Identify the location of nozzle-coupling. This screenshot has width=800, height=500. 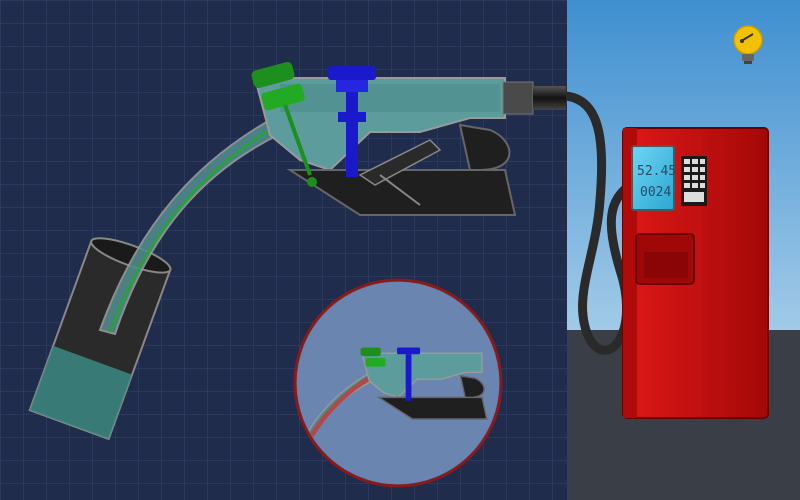
(518, 98).